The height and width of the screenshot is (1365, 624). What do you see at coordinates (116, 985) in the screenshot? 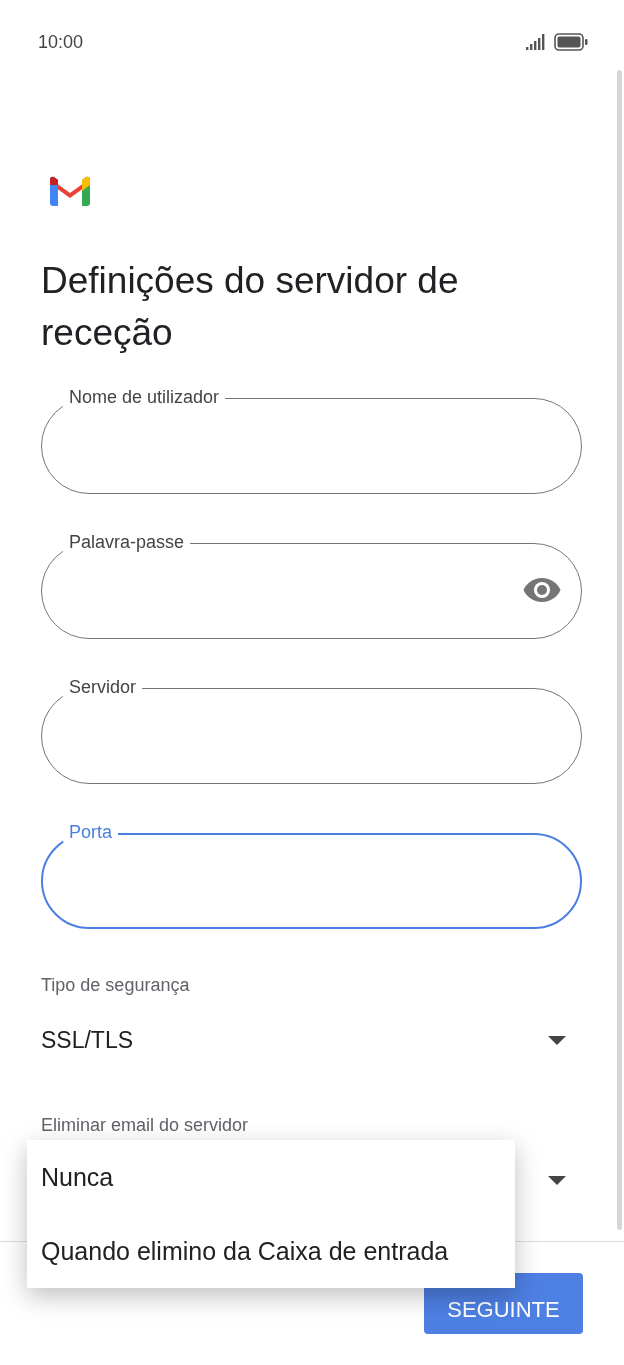
I see `dropdown-label: Tipo de segurança` at bounding box center [116, 985].